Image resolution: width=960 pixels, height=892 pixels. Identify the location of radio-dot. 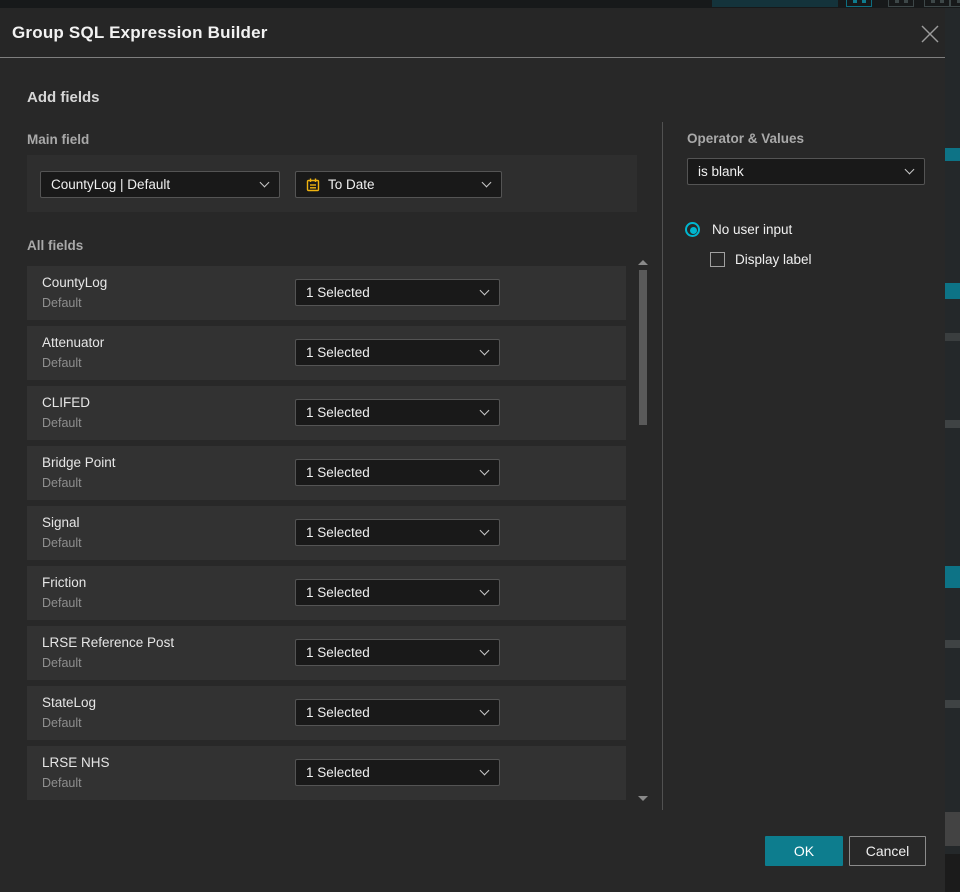
(693, 230).